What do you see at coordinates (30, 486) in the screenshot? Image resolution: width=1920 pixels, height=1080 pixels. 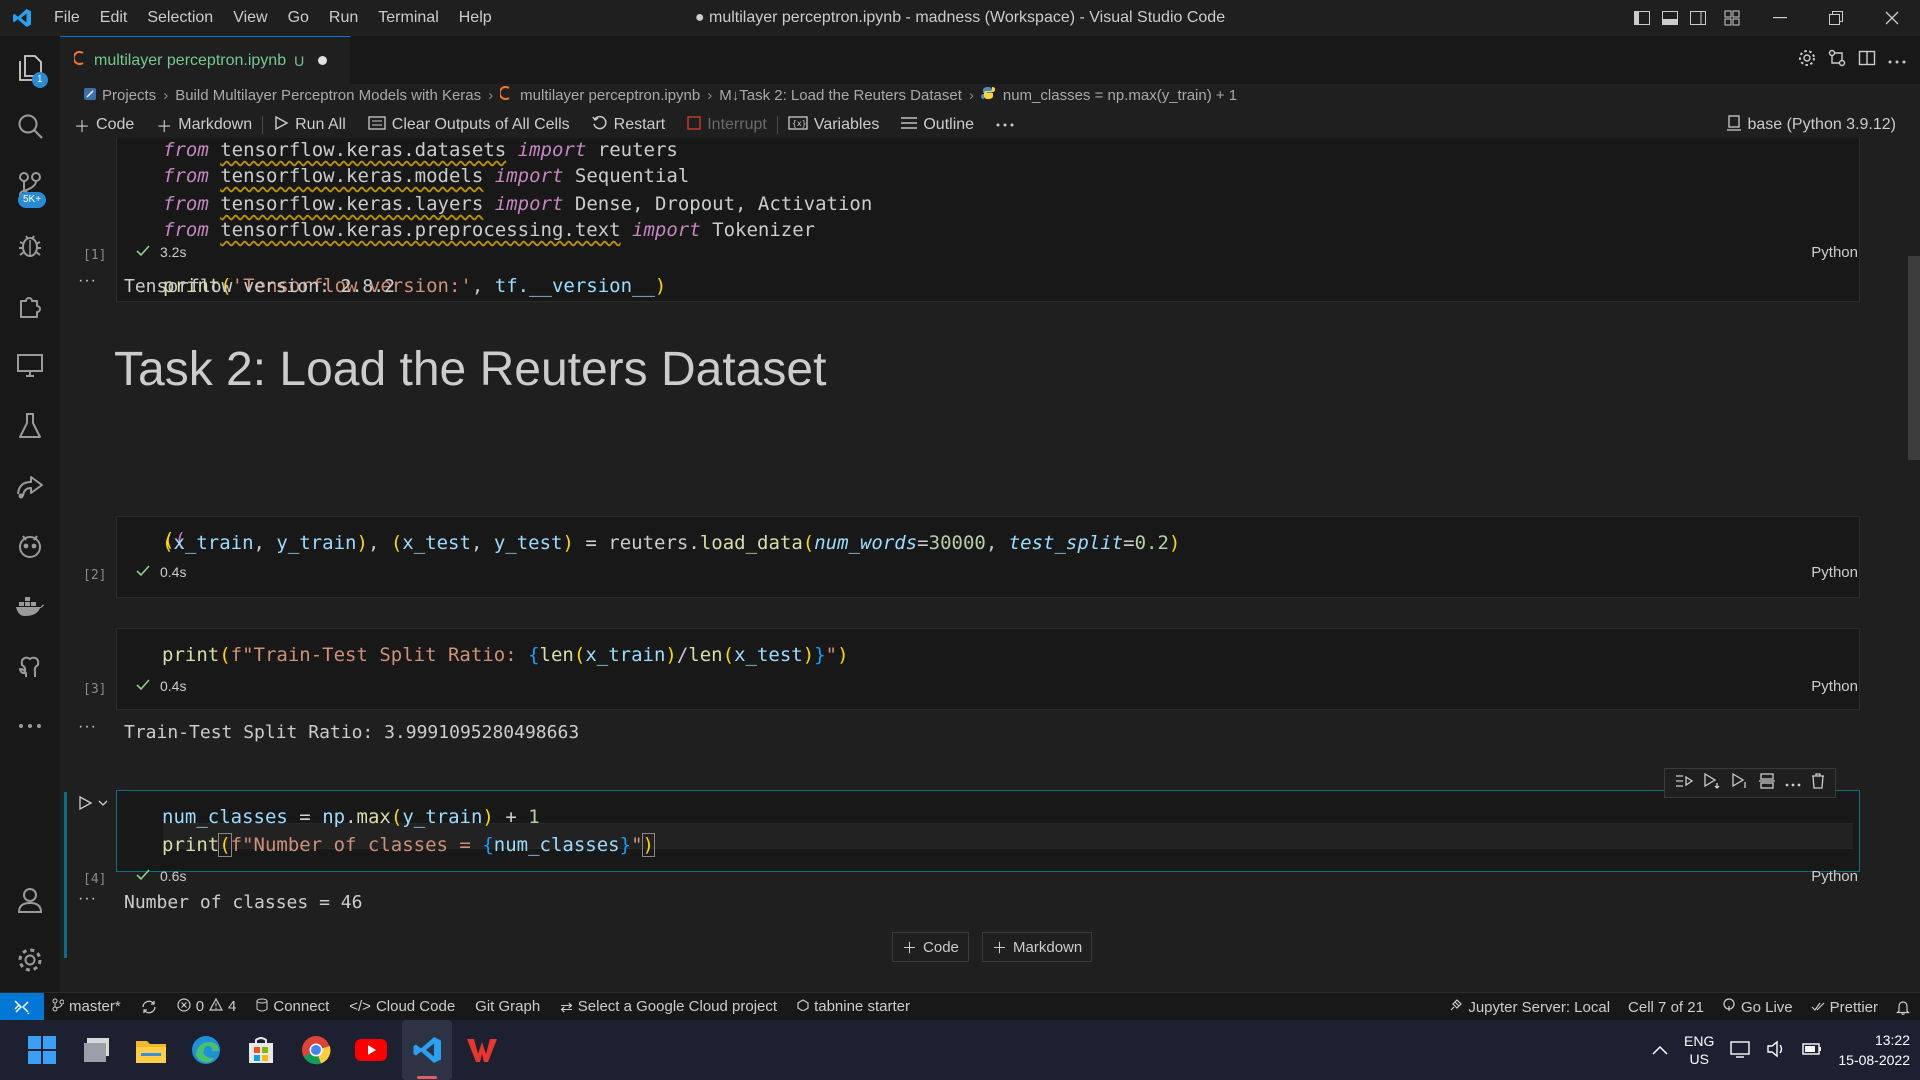 I see `live-share-icon` at bounding box center [30, 486].